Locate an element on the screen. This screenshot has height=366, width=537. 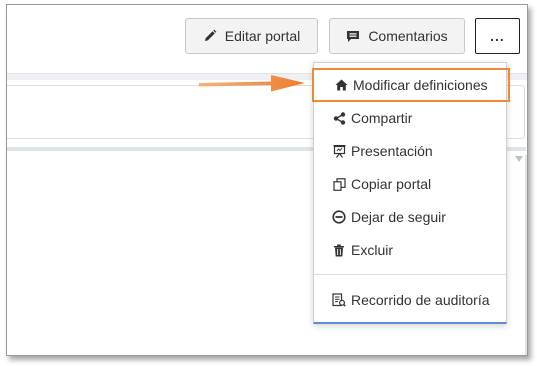
menu-item-delete: Excluir is located at coordinates (410, 250).